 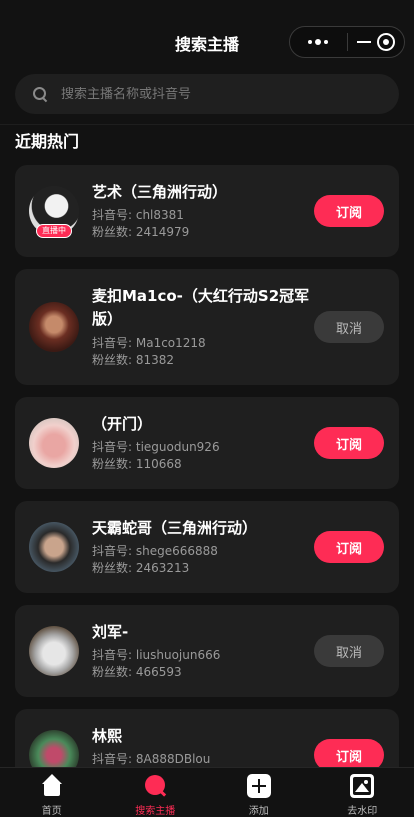 I want to click on streamer-name: 天霸蛇哥（三角洲行动）, so click(x=175, y=528).